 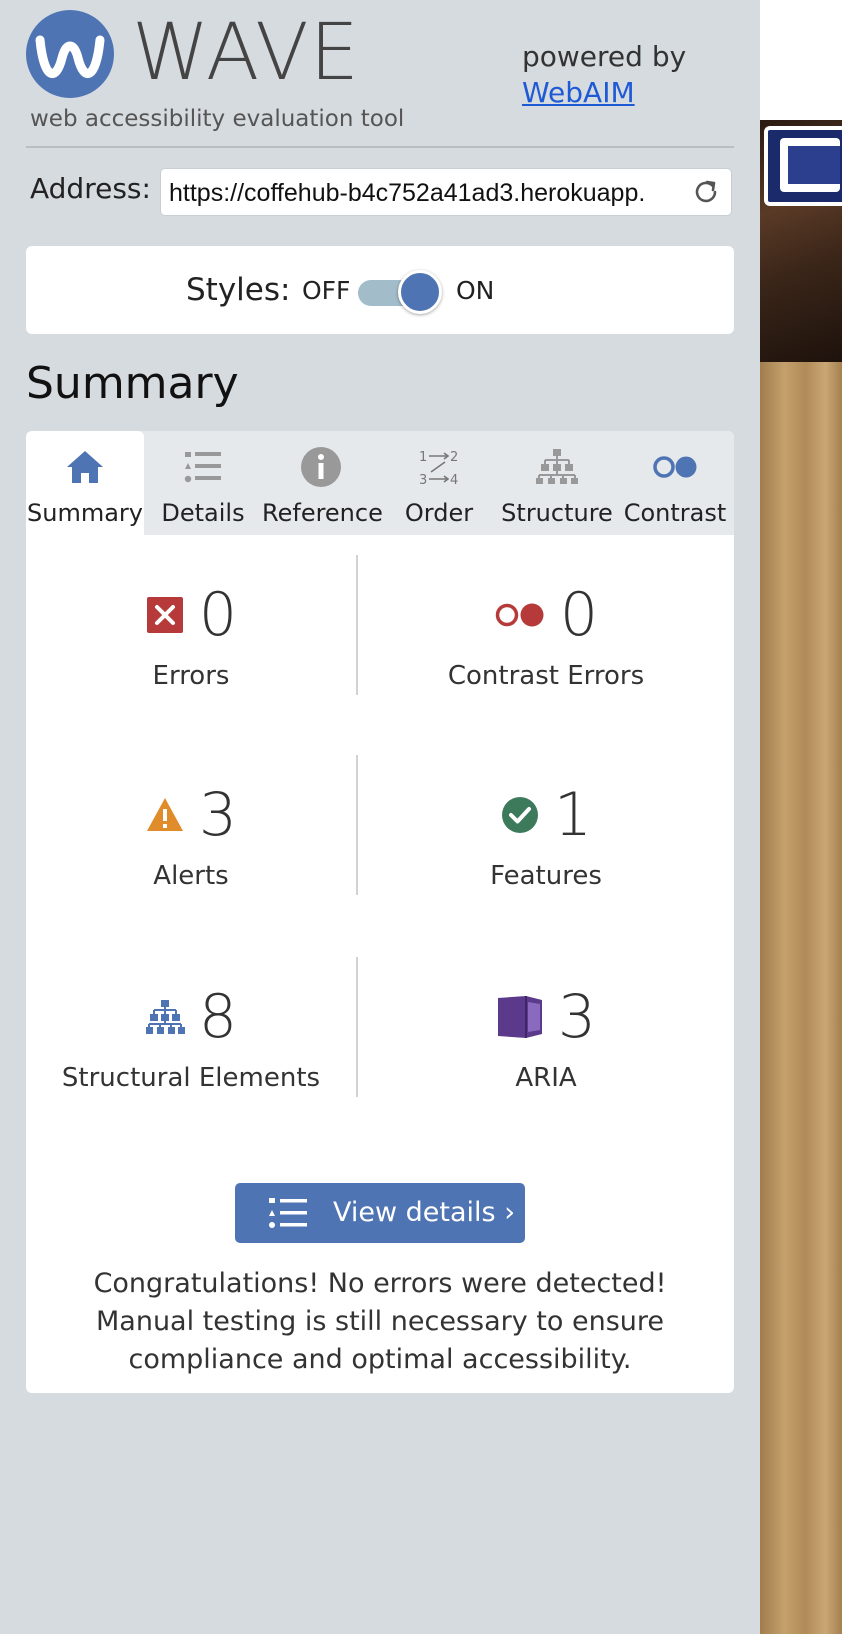 What do you see at coordinates (578, 92) in the screenshot?
I see `webaim-link: WebAIM` at bounding box center [578, 92].